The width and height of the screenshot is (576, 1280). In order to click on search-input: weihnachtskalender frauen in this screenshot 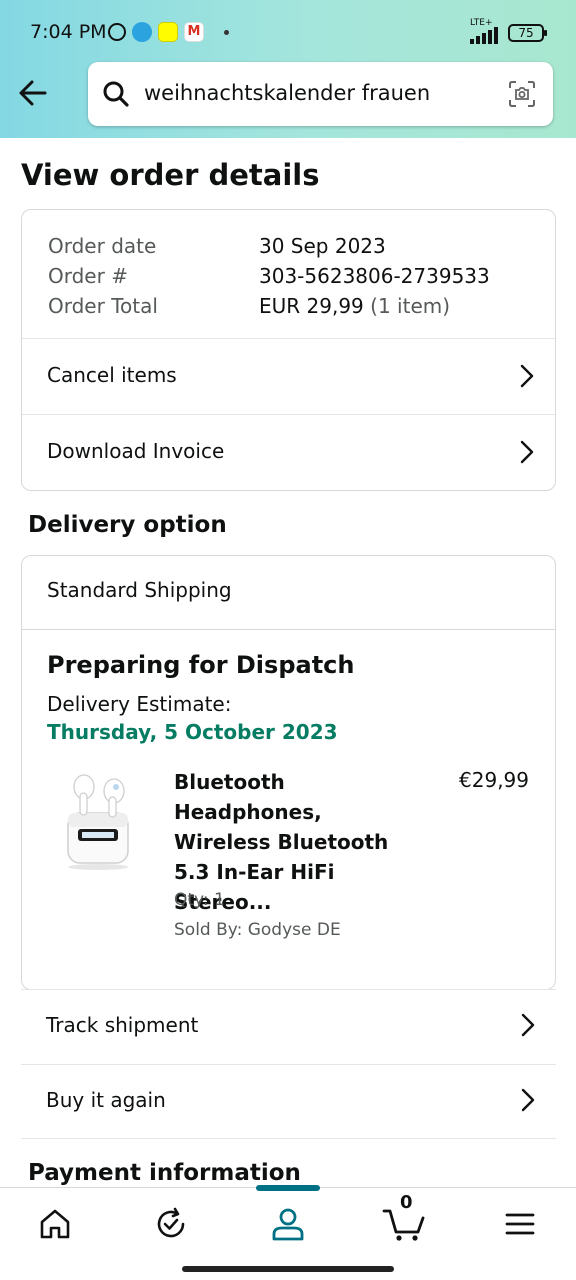, I will do `click(320, 94)`.